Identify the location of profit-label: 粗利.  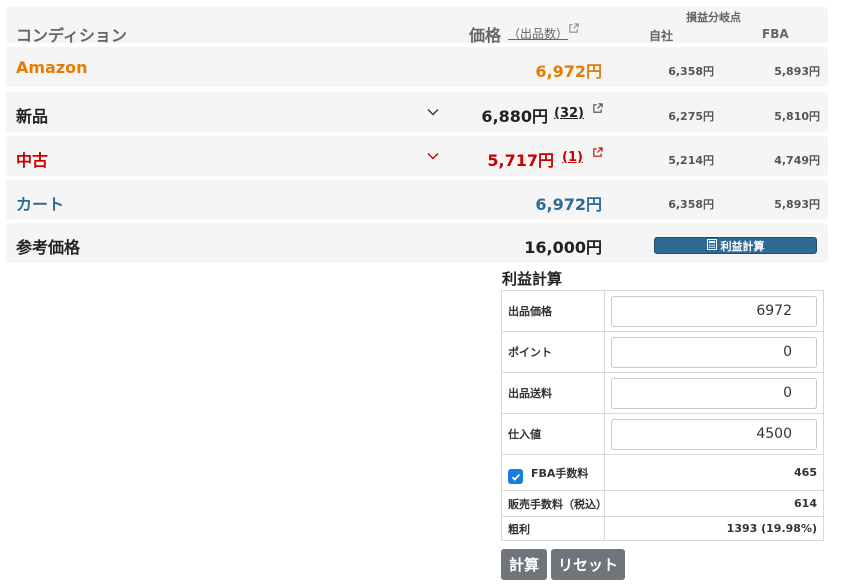
(553, 528).